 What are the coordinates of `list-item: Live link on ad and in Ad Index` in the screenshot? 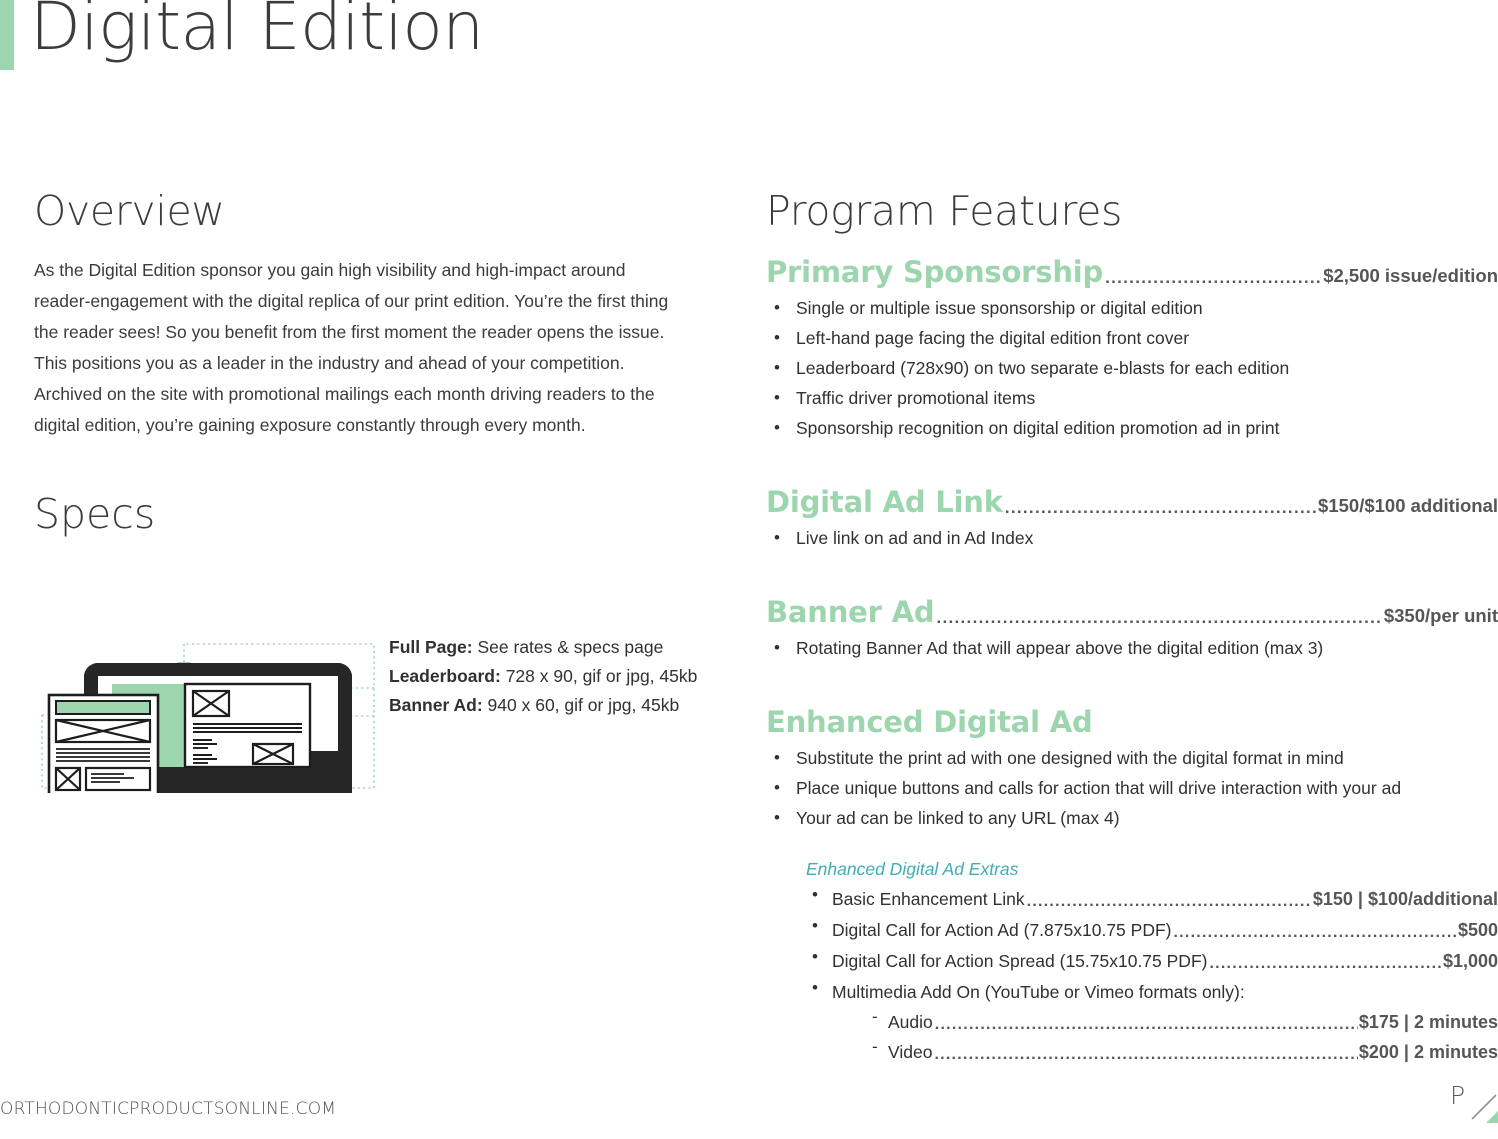 It's located at (1132, 538).